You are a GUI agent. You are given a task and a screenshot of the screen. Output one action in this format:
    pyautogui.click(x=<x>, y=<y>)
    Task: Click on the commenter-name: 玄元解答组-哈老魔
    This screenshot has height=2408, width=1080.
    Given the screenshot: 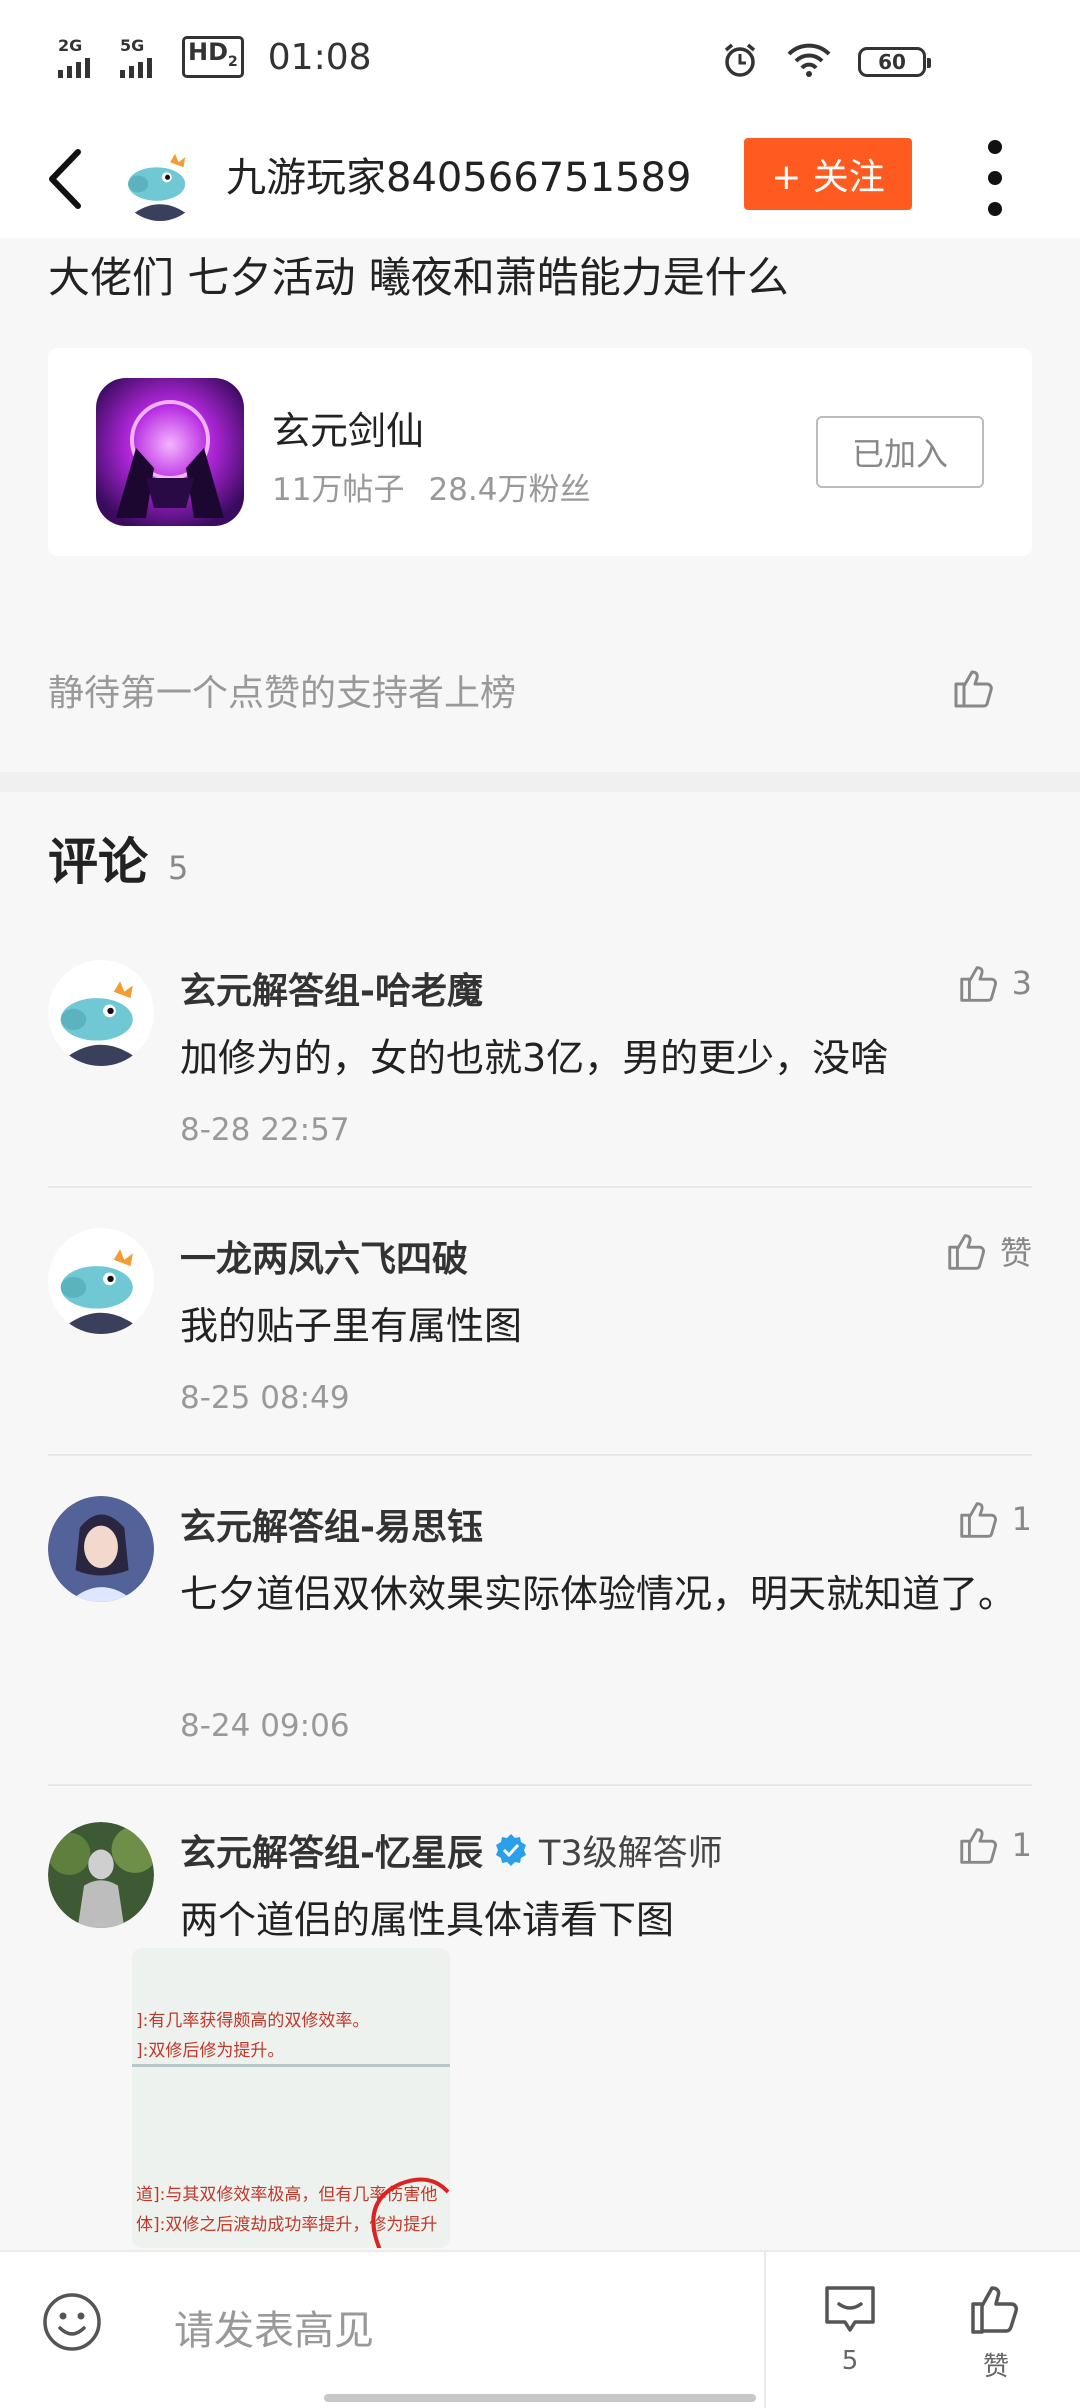 What is the action you would take?
    pyautogui.click(x=331, y=988)
    